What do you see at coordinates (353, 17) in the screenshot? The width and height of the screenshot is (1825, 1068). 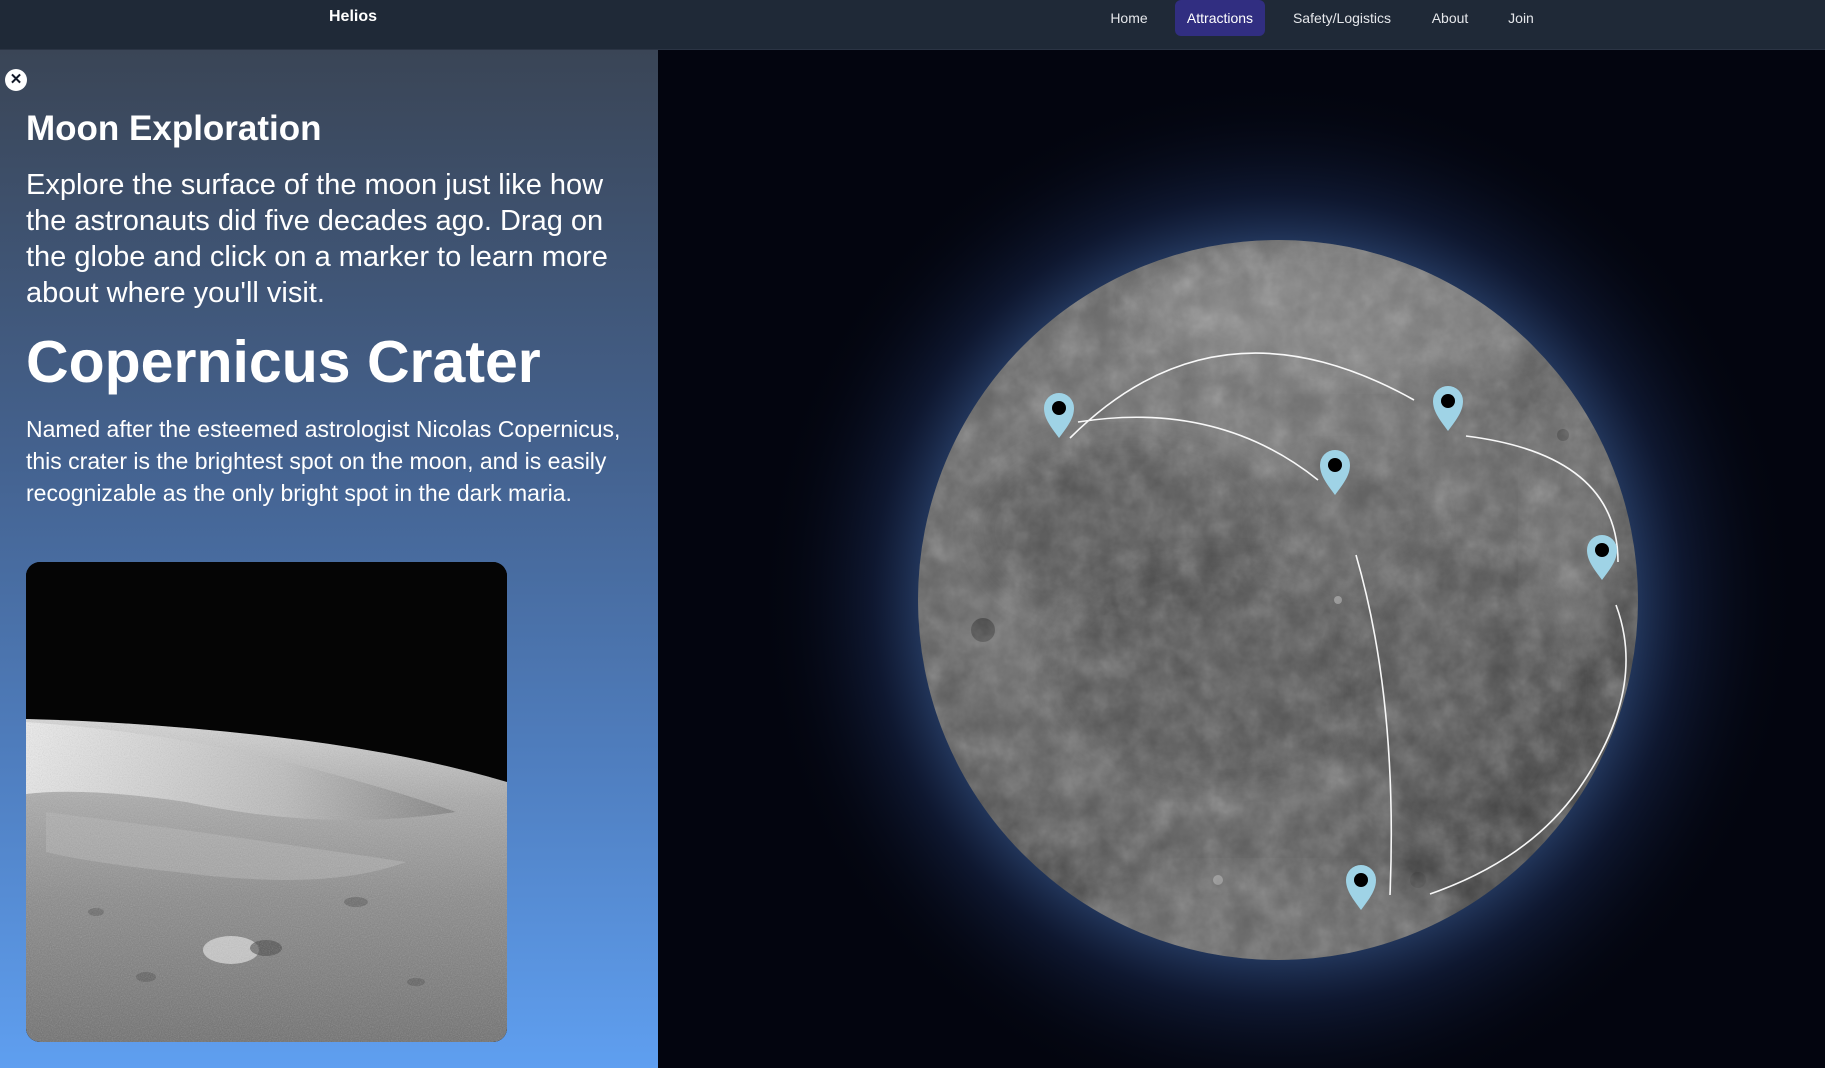 I see `brand-logo: Helios` at bounding box center [353, 17].